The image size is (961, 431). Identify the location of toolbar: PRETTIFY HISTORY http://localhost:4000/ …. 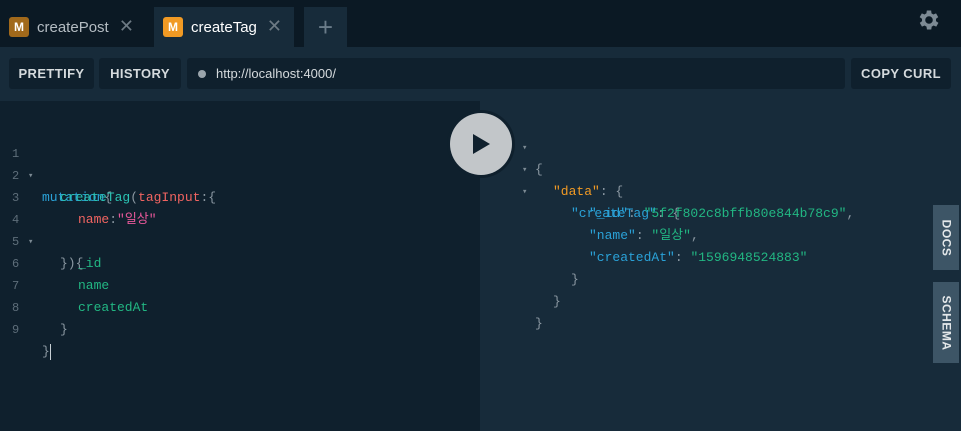
(480, 74).